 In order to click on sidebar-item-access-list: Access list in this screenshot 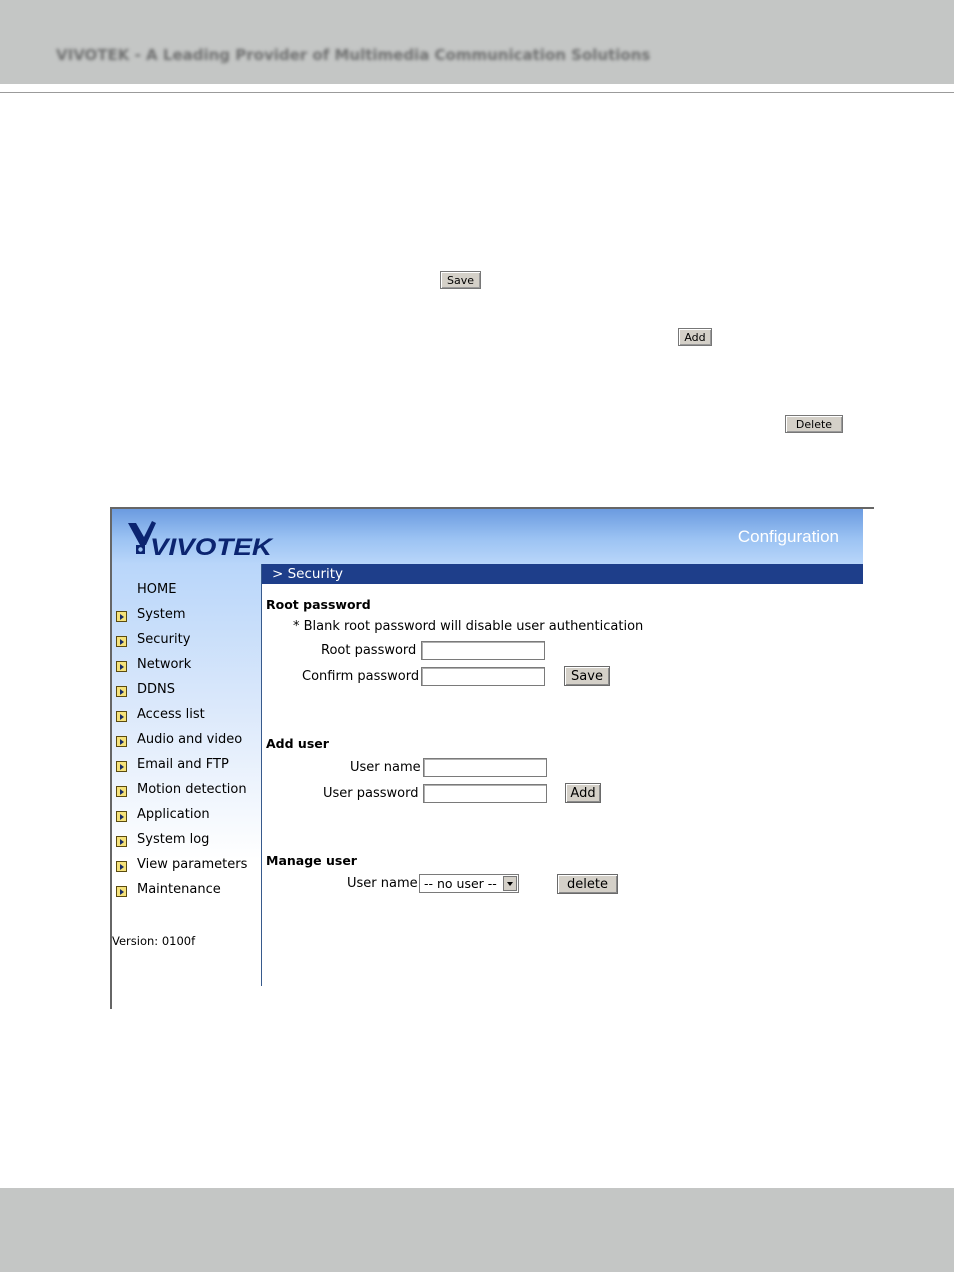, I will do `click(187, 715)`.